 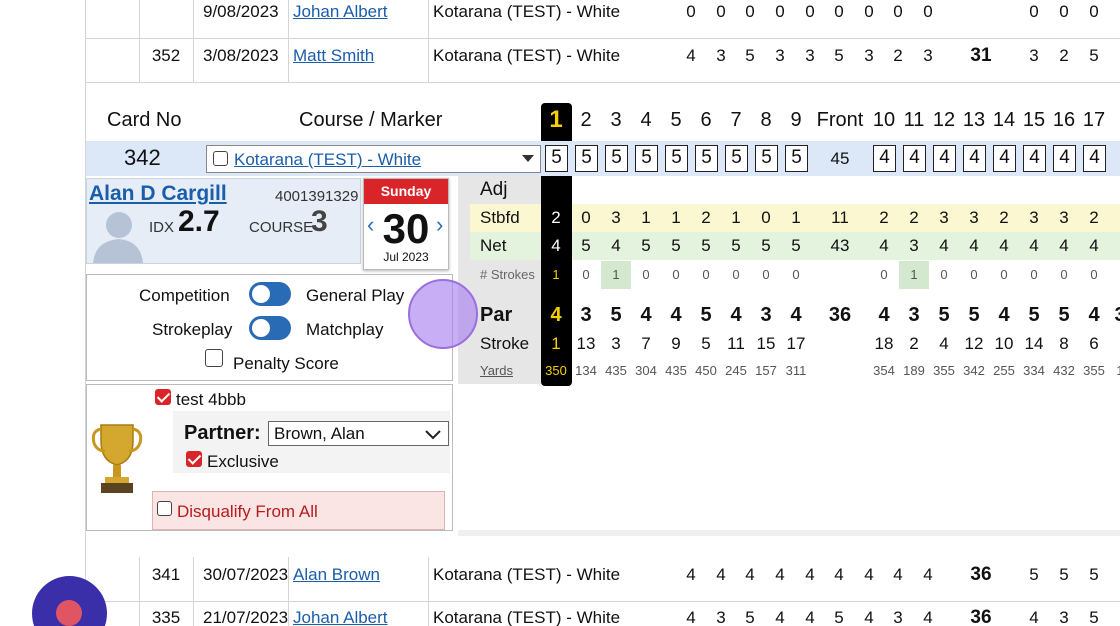 I want to click on hole-number: 11, so click(x=914, y=120).